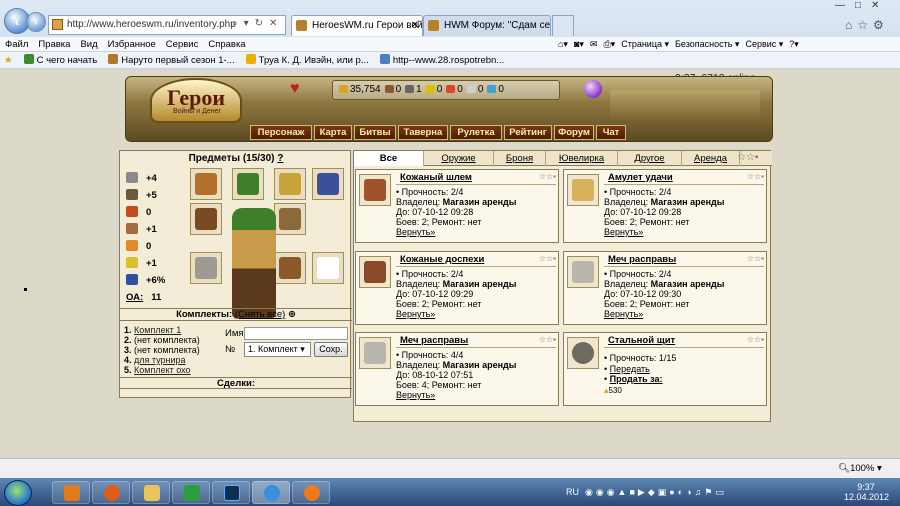  I want to click on item-tab: Аренда, so click(711, 158).